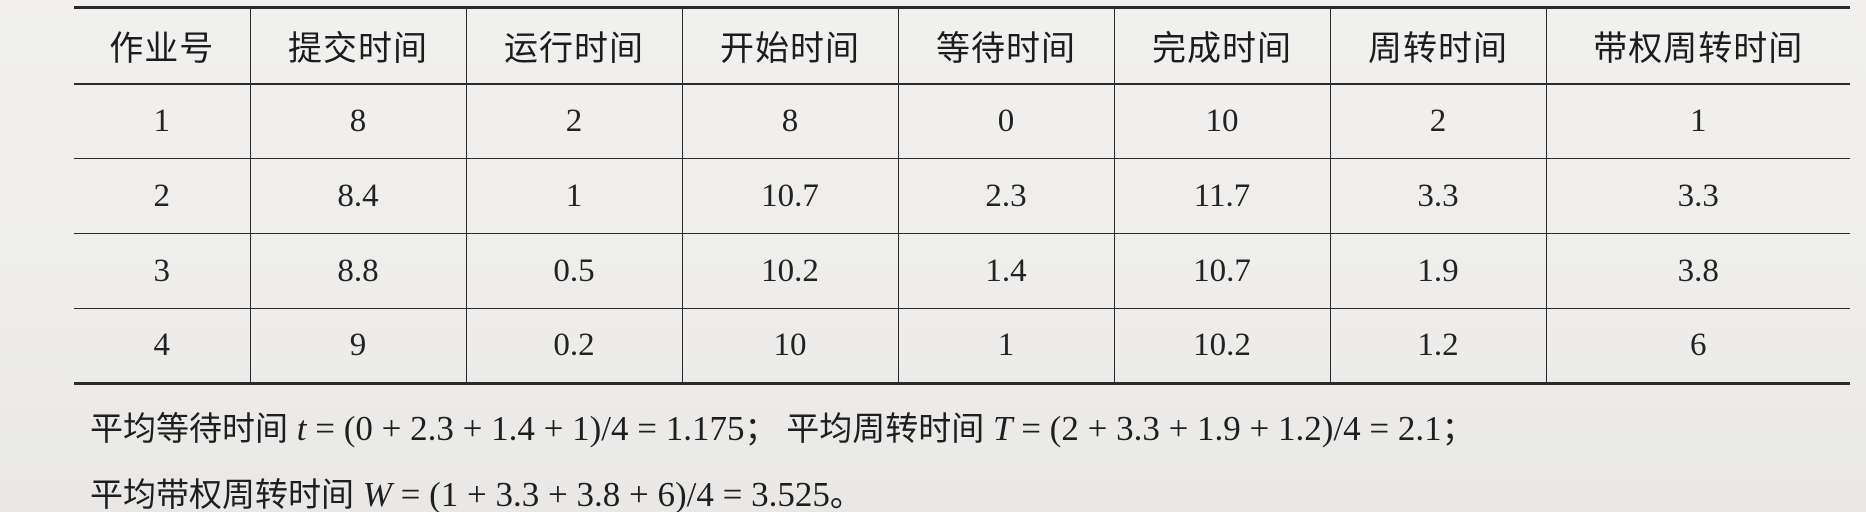  Describe the element at coordinates (1221, 45) in the screenshot. I see `header-finish-time: 完成时间` at that location.